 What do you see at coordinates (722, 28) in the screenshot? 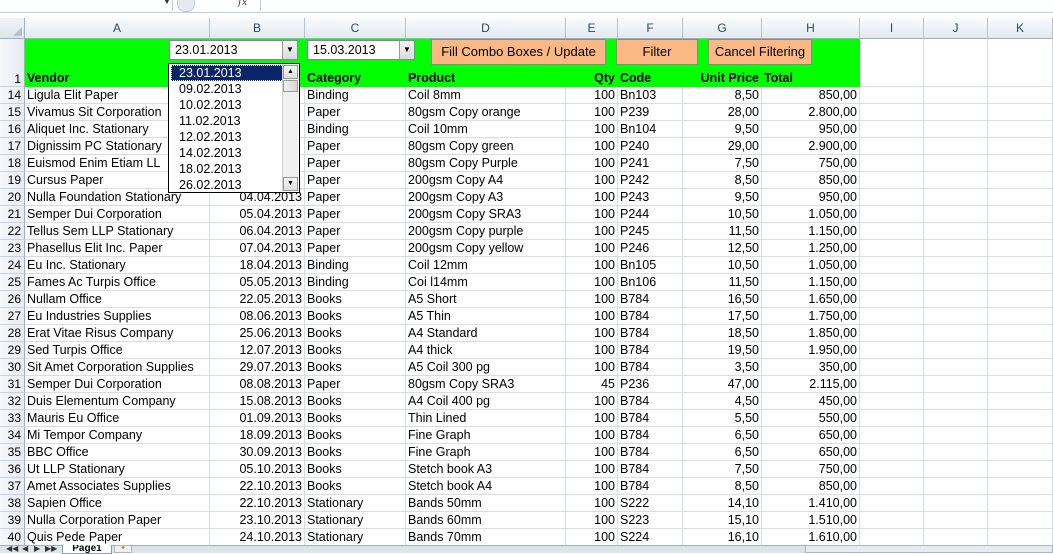
I see `column-header-g: G` at bounding box center [722, 28].